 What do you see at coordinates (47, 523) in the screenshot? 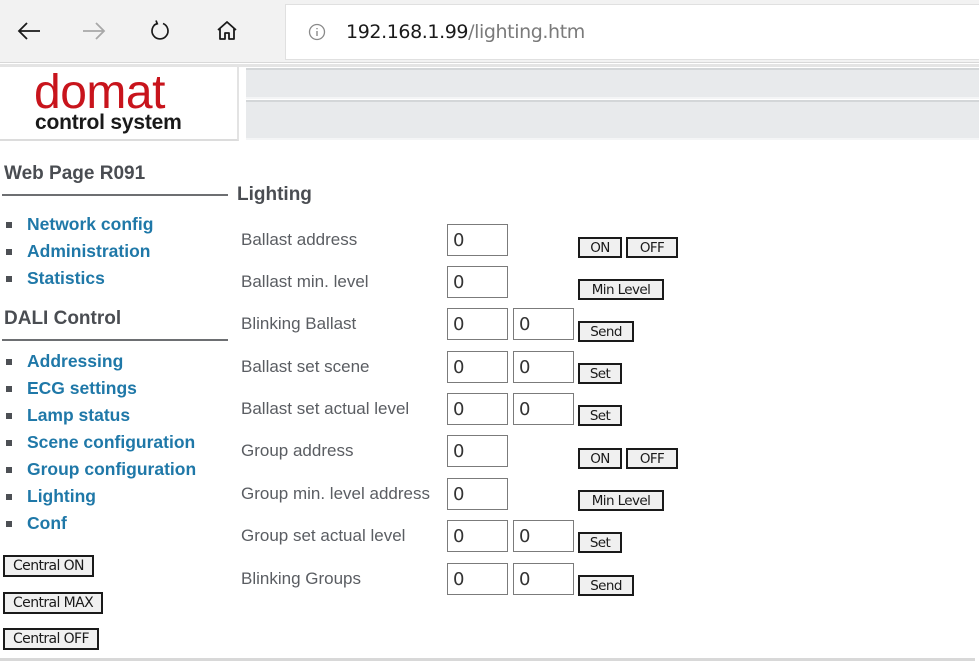
I see `sidebar-link: Conf` at bounding box center [47, 523].